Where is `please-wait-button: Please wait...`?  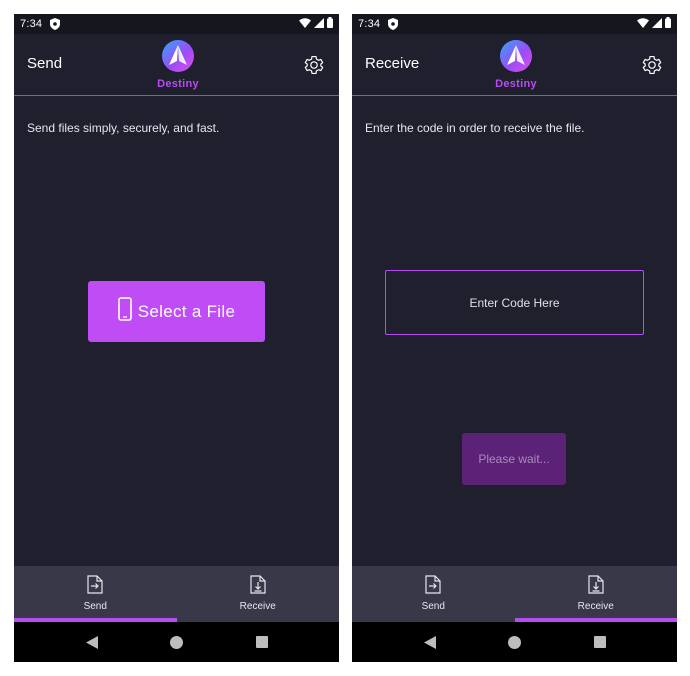 please-wait-button: Please wait... is located at coordinates (514, 459).